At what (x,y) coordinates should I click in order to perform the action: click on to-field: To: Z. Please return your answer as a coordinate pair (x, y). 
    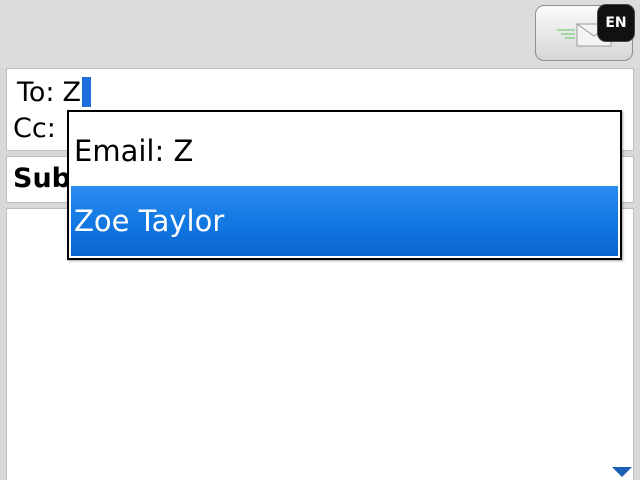
    Looking at the image, I should click on (54, 93).